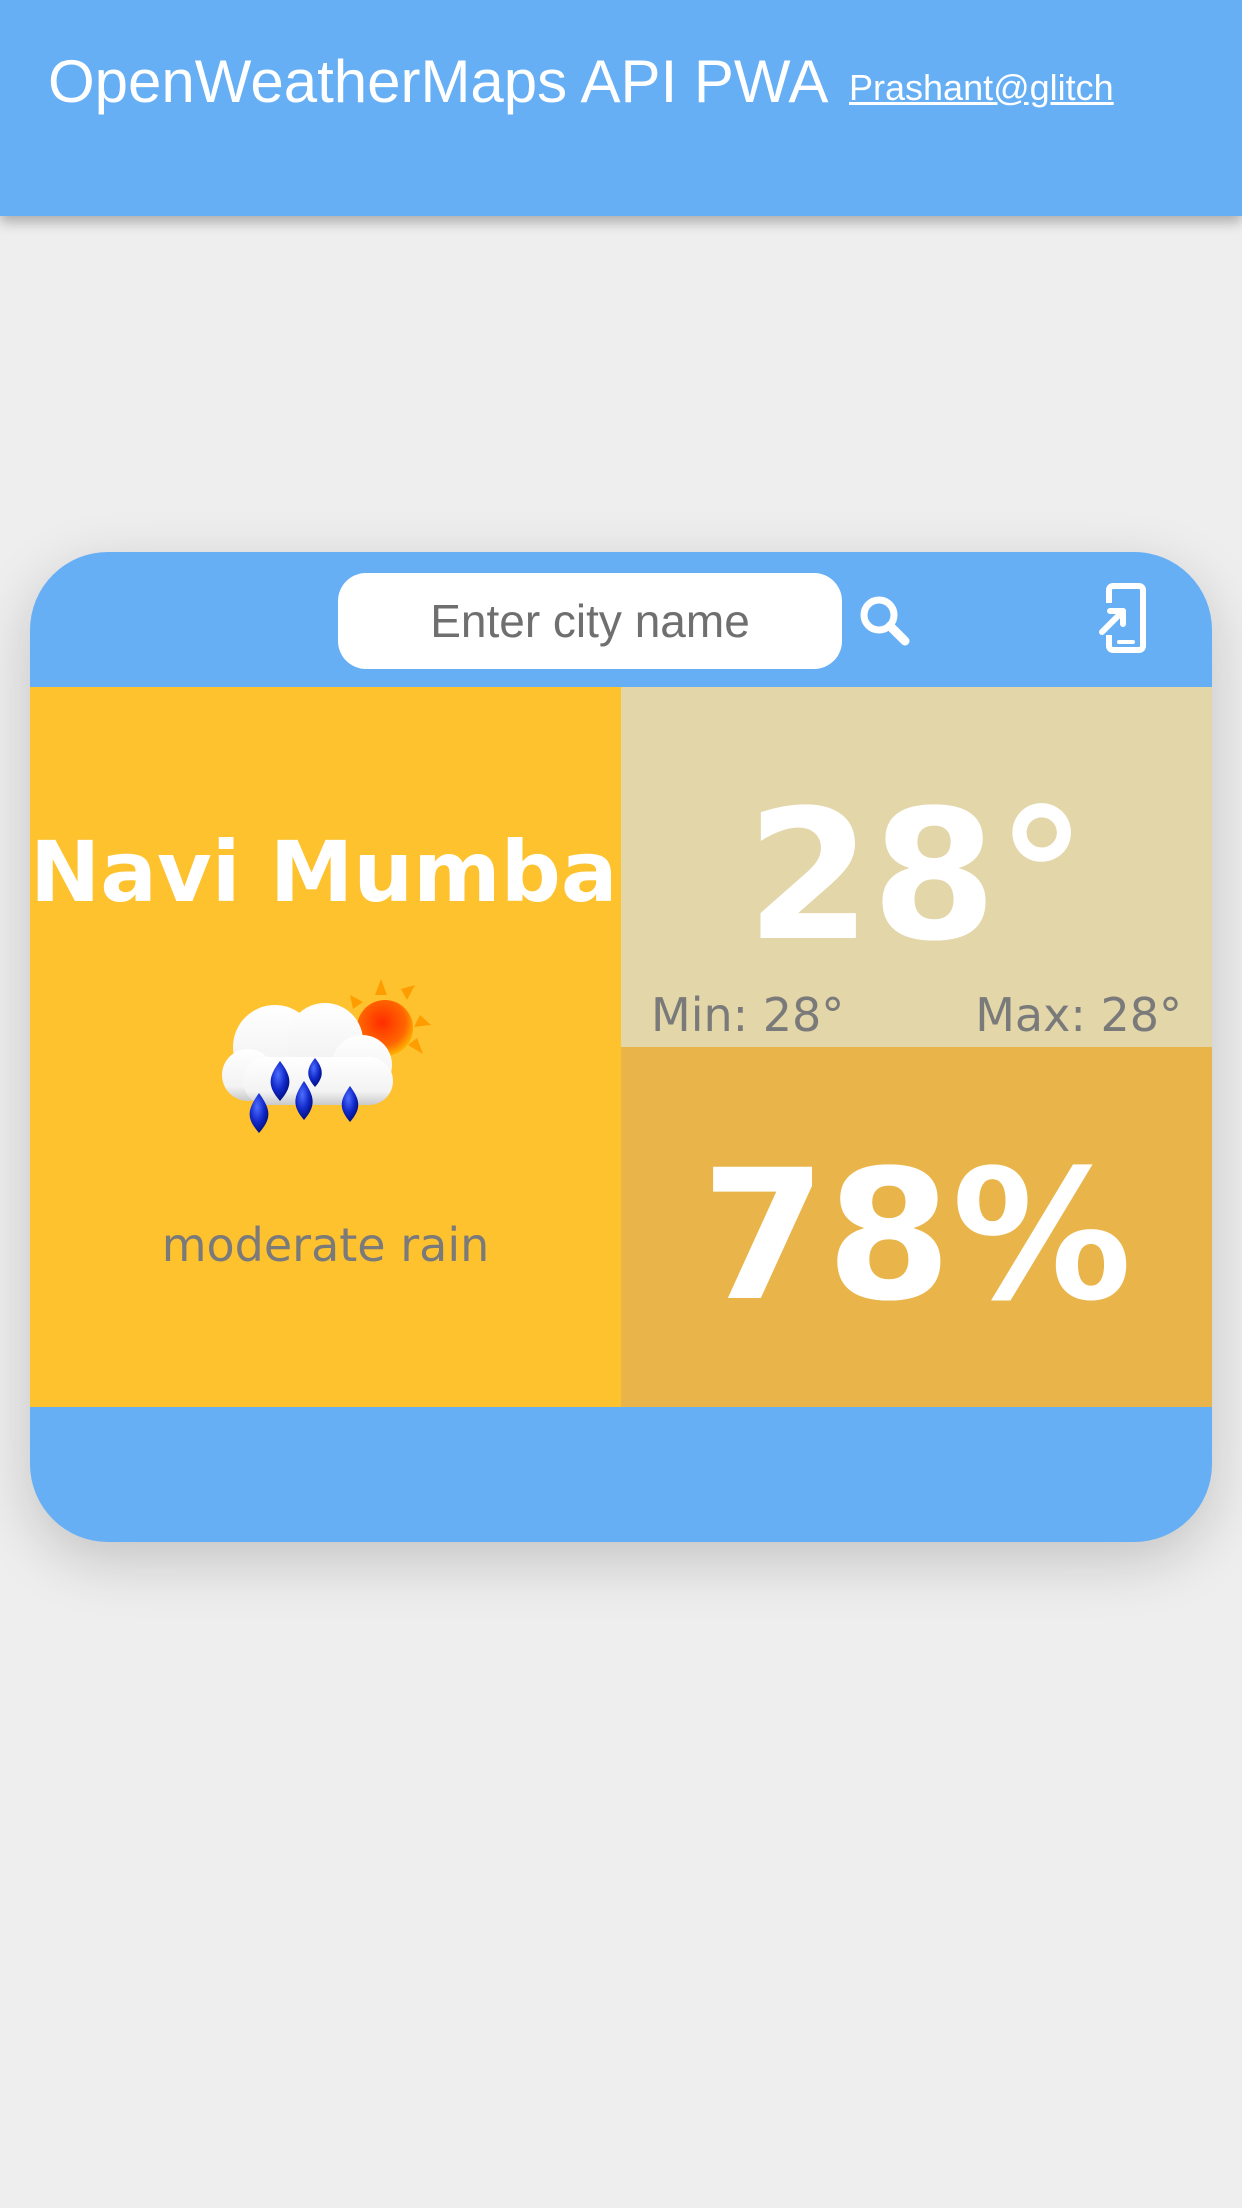  I want to click on app-header: OpenWeatherMaps API PWA Prashant@glitch, so click(621, 108).